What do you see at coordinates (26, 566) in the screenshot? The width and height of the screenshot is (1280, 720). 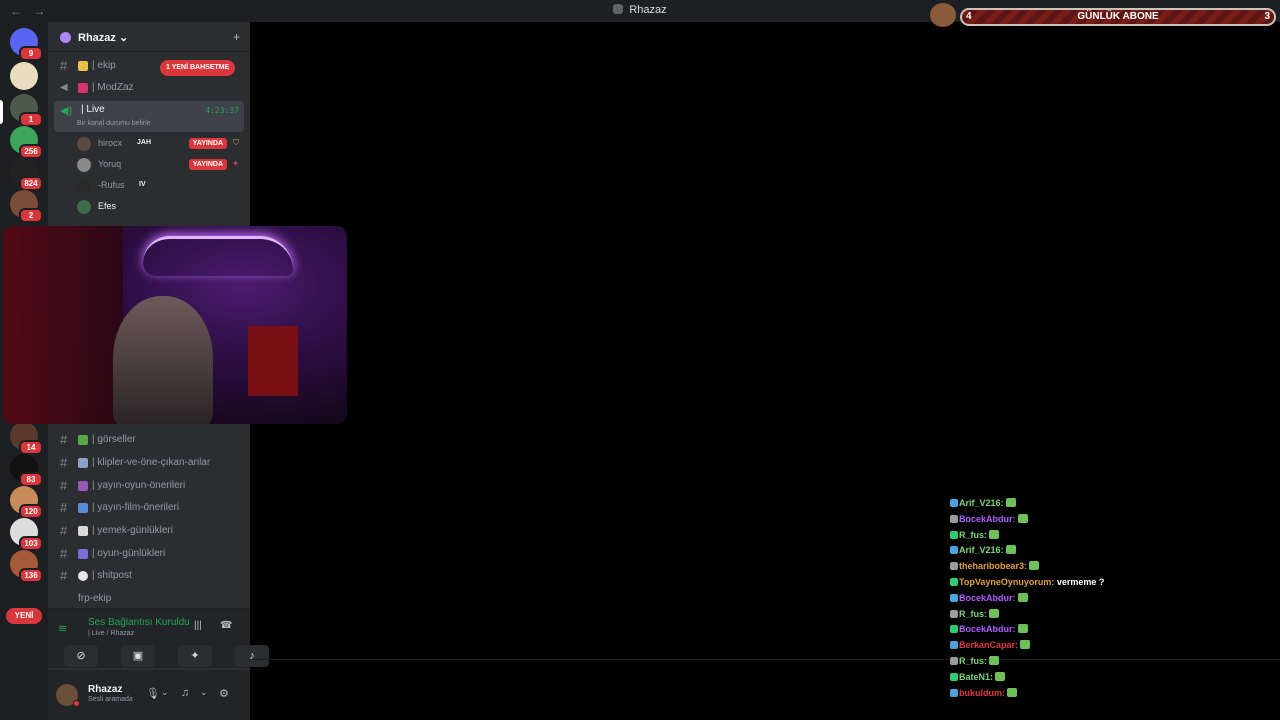 I see `server-icon: 136` at bounding box center [26, 566].